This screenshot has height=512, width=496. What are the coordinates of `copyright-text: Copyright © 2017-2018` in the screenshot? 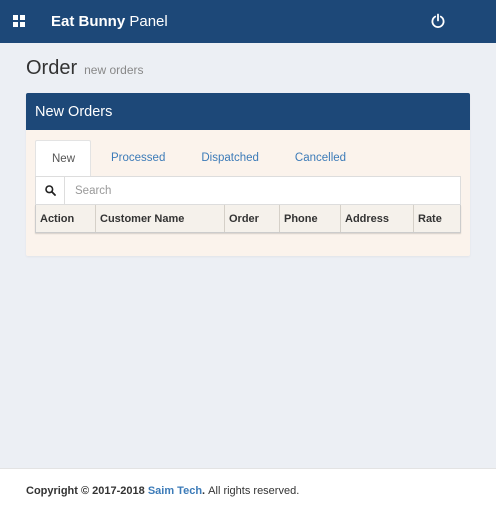 It's located at (87, 490).